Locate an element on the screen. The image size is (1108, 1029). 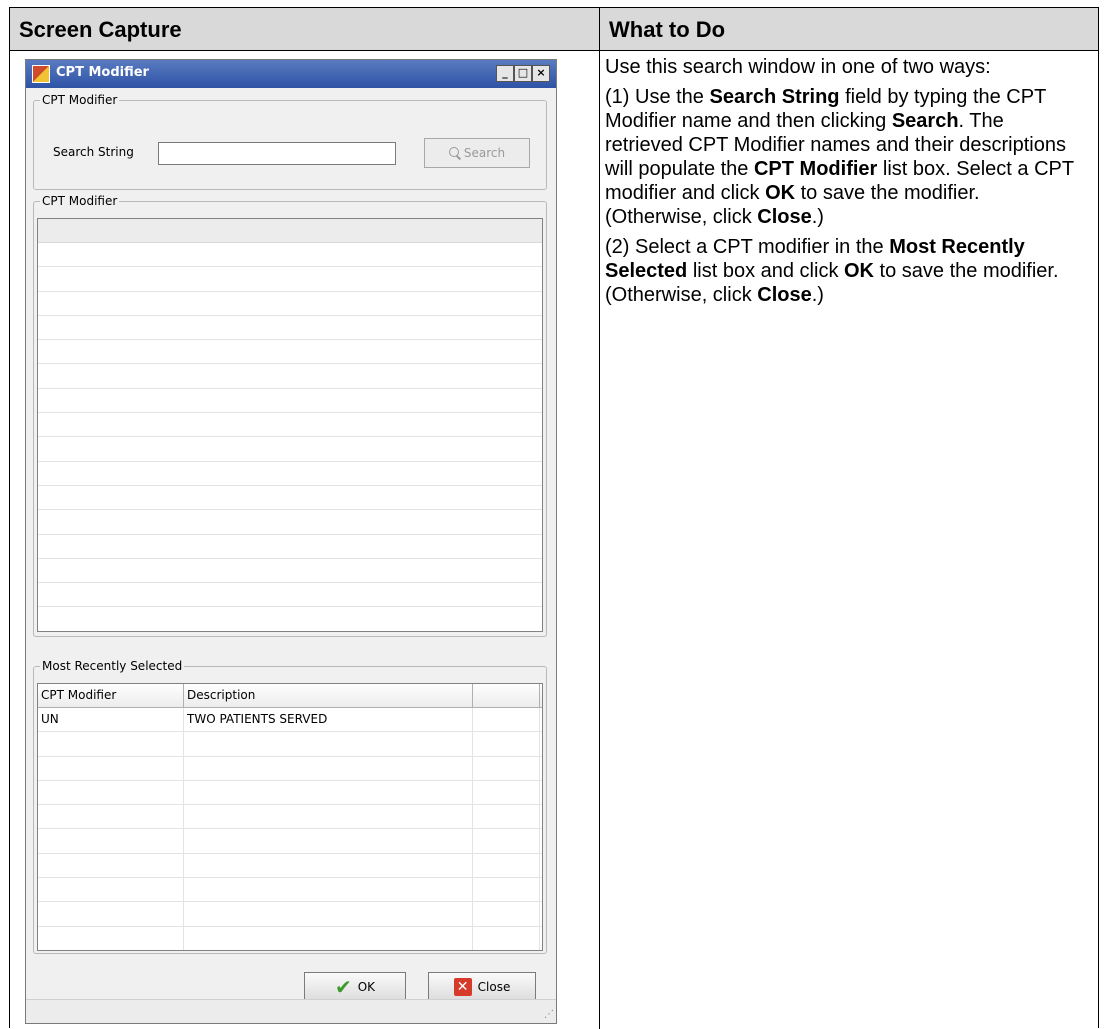
table-row: UN TWO PATIENTS SERVED is located at coordinates (290, 720).